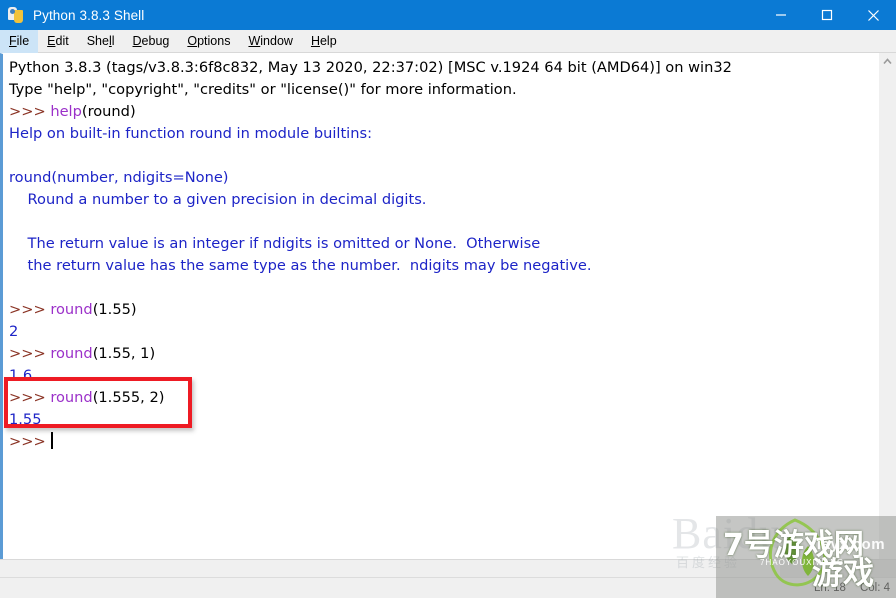  I want to click on horizontal-scroll-thumb, so click(390, 568).